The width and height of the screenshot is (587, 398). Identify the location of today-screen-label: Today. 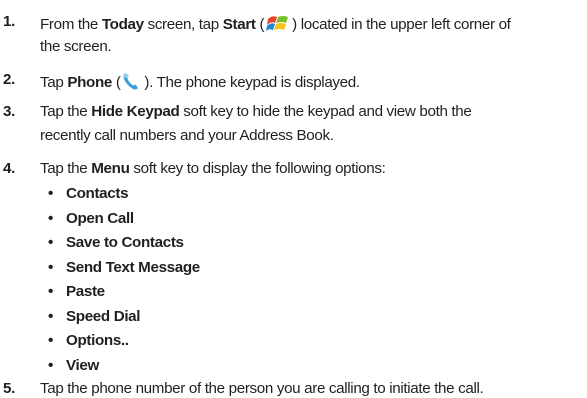
(122, 24).